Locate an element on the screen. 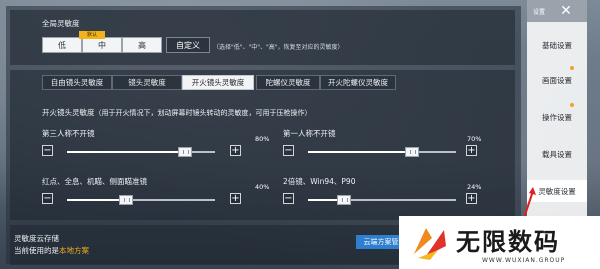 This screenshot has height=269, width=600. watermark-url: WWW.WUXIAN.GROUP is located at coordinates (524, 260).